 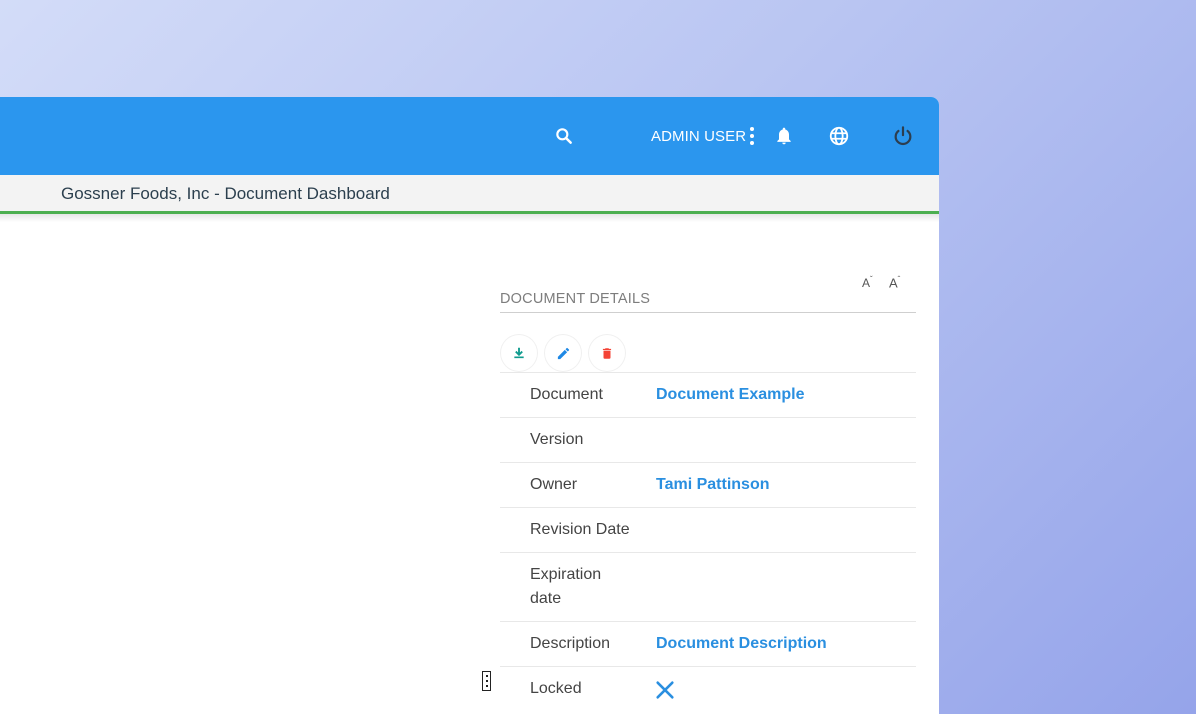 I want to click on row-label: Version, so click(x=557, y=439).